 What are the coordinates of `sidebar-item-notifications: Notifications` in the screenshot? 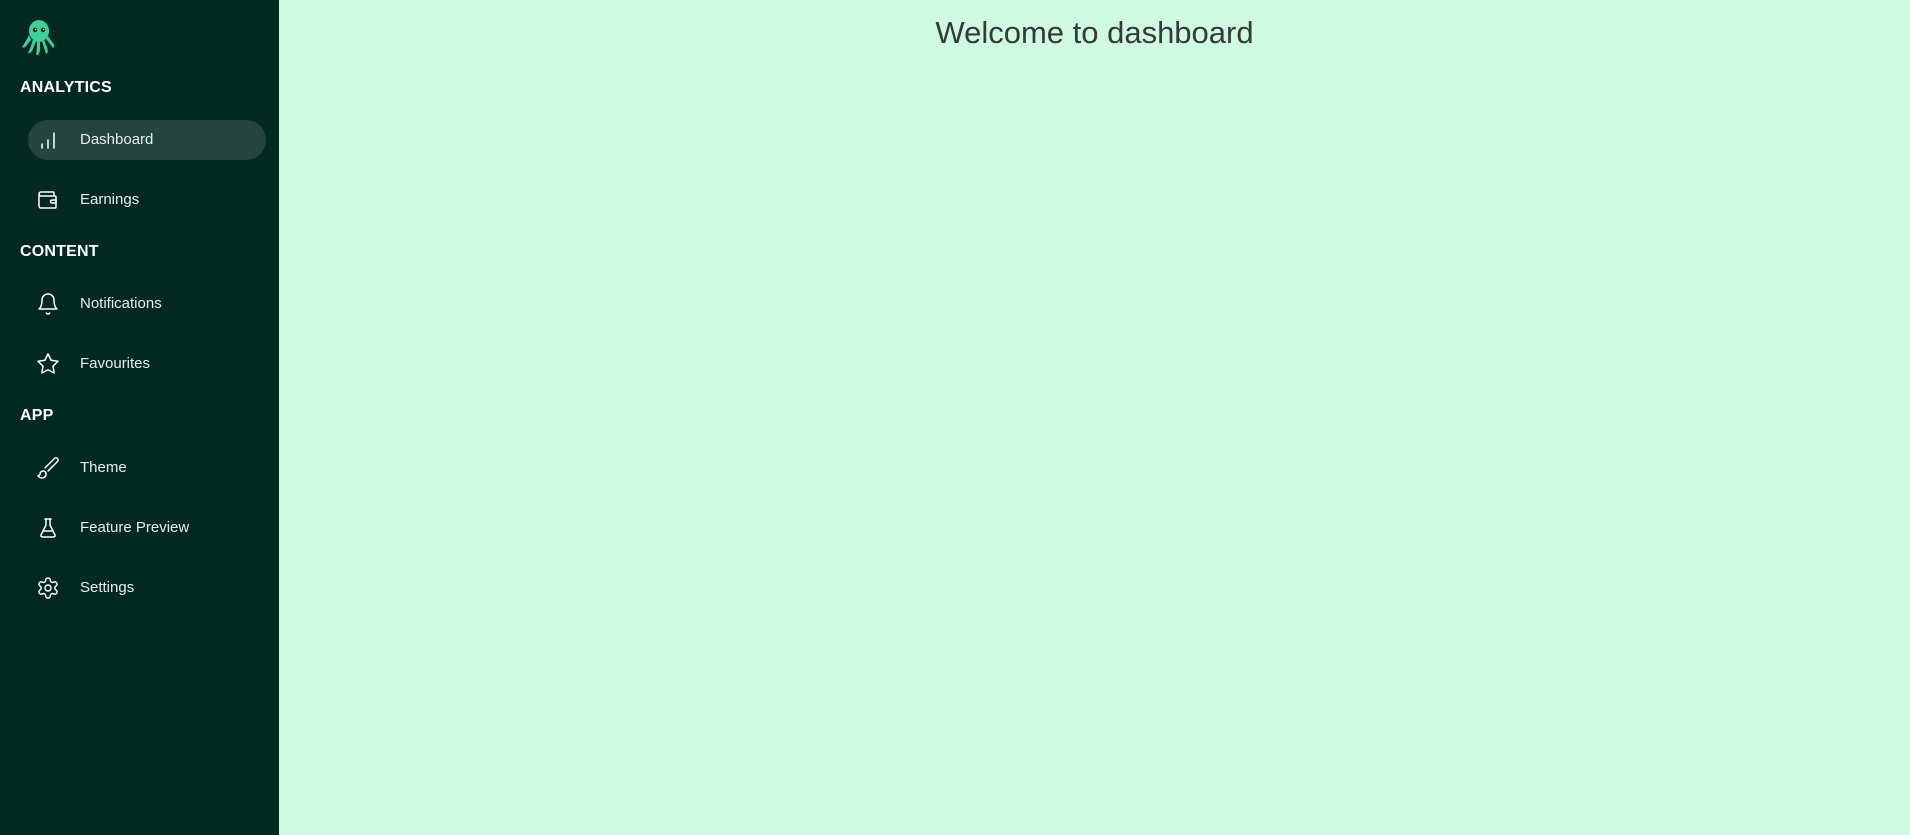 It's located at (147, 304).